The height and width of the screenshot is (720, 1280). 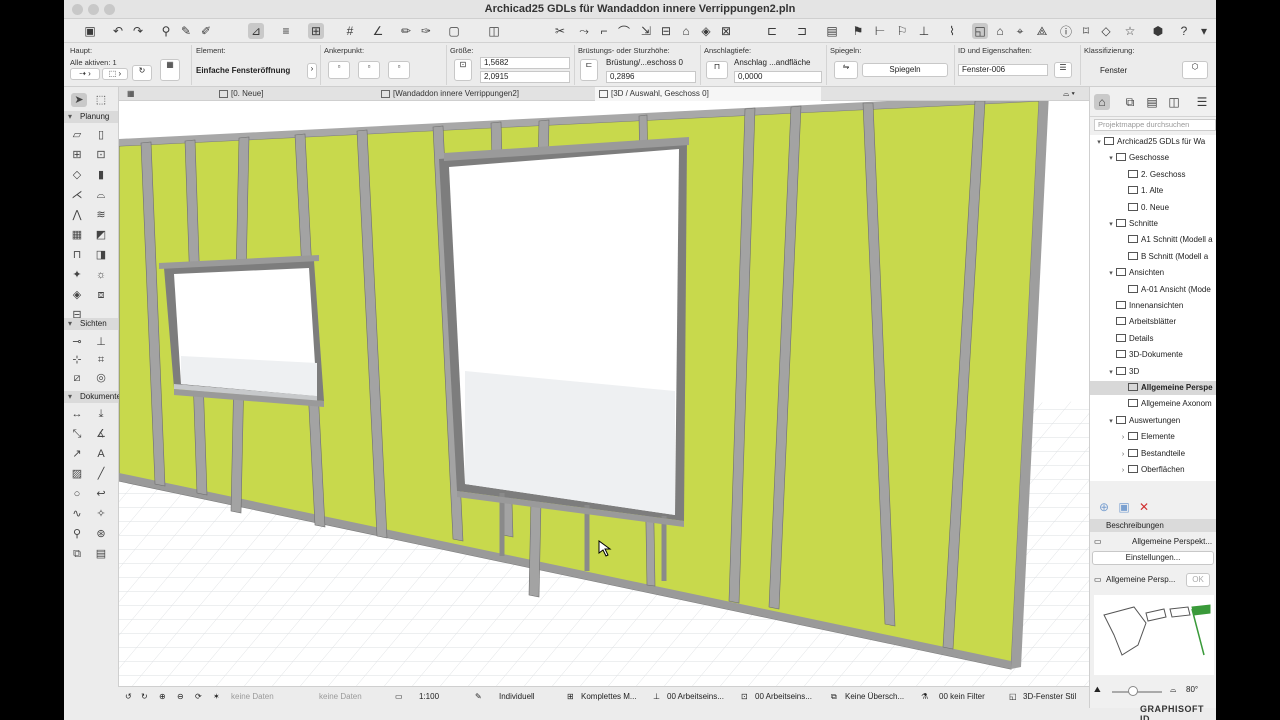 What do you see at coordinates (1130, 31) in the screenshot?
I see `favorite-icon: ☆` at bounding box center [1130, 31].